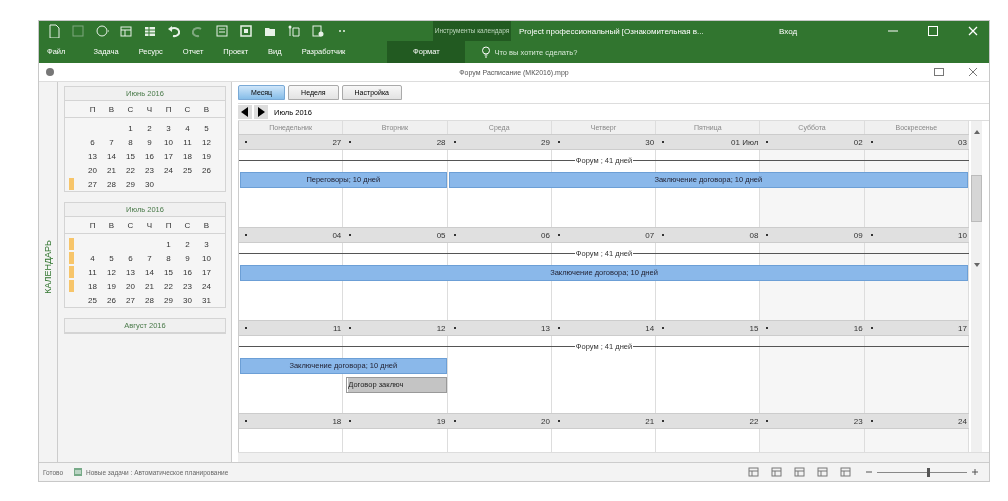 Image resolution: width=1008 pixels, height=501 pixels. What do you see at coordinates (222, 31) in the screenshot?
I see `list-icon` at bounding box center [222, 31].